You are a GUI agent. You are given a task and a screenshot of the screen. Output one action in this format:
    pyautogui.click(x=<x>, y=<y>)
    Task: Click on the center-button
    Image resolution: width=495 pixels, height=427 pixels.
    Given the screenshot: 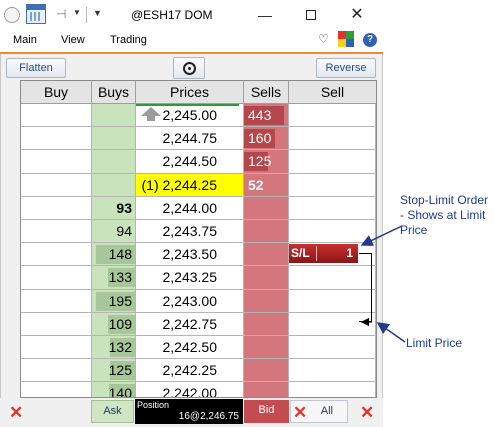 What is the action you would take?
    pyautogui.click(x=189, y=68)
    